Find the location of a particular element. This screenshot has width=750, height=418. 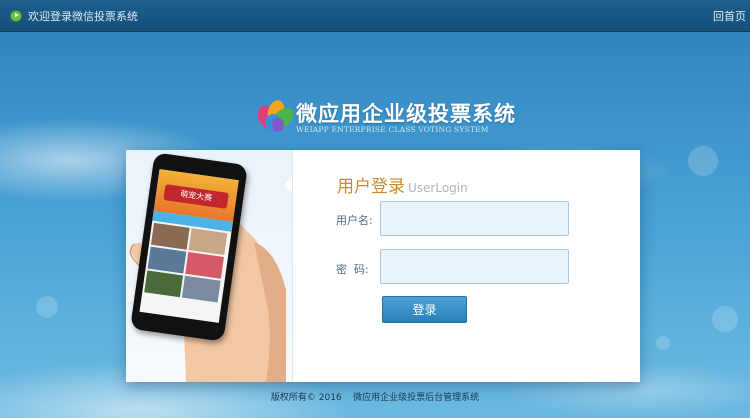

login-button: 登录 is located at coordinates (424, 309).